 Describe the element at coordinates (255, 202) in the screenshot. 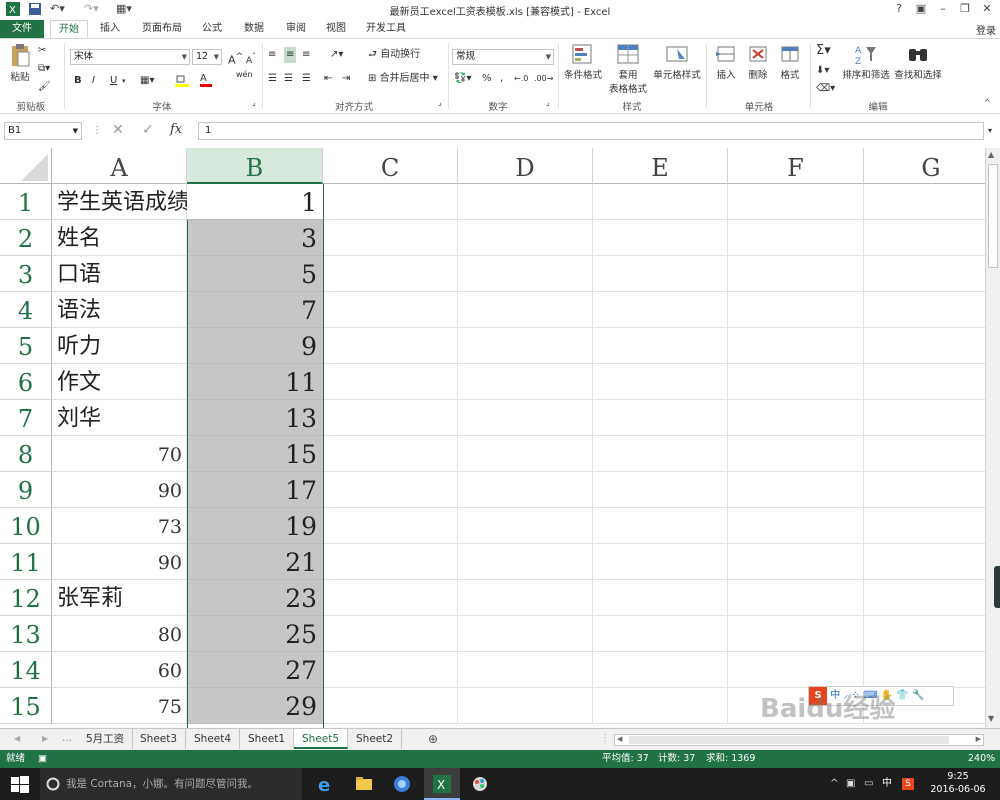

I see `cell-b: 1` at that location.